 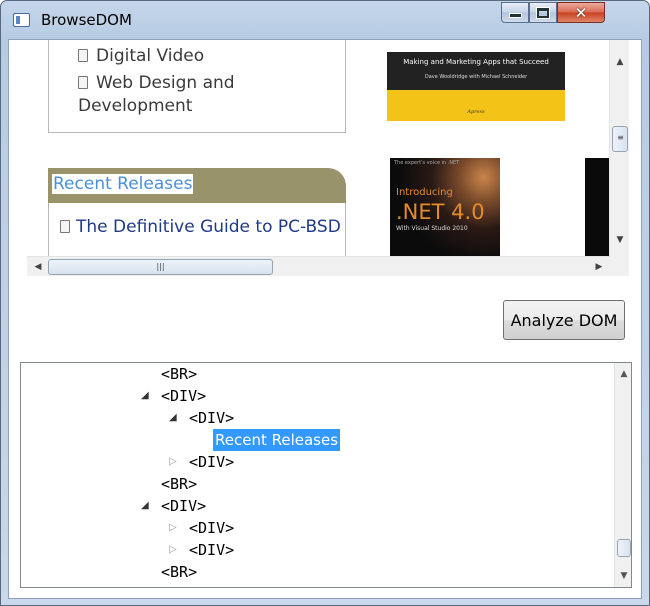 I want to click on scroll-thumb: |||, so click(x=160, y=267).